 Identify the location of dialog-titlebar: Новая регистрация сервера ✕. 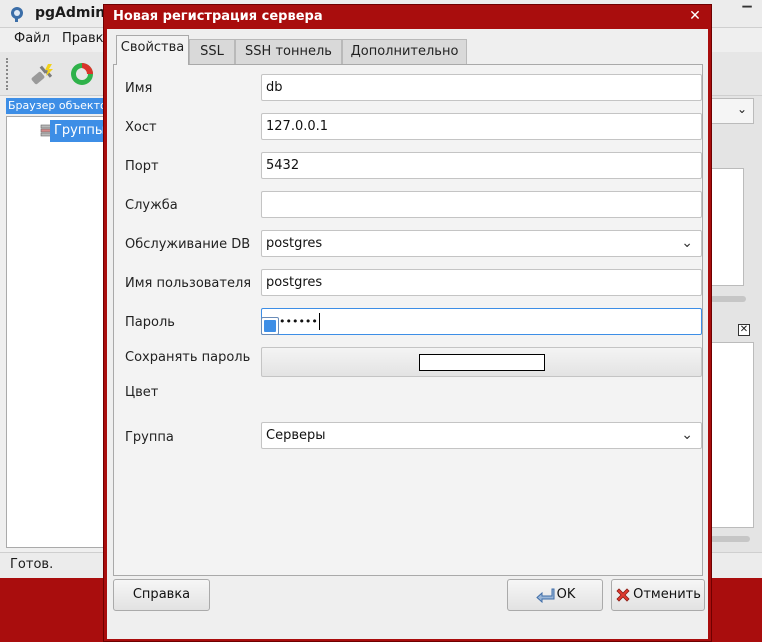
(407, 17).